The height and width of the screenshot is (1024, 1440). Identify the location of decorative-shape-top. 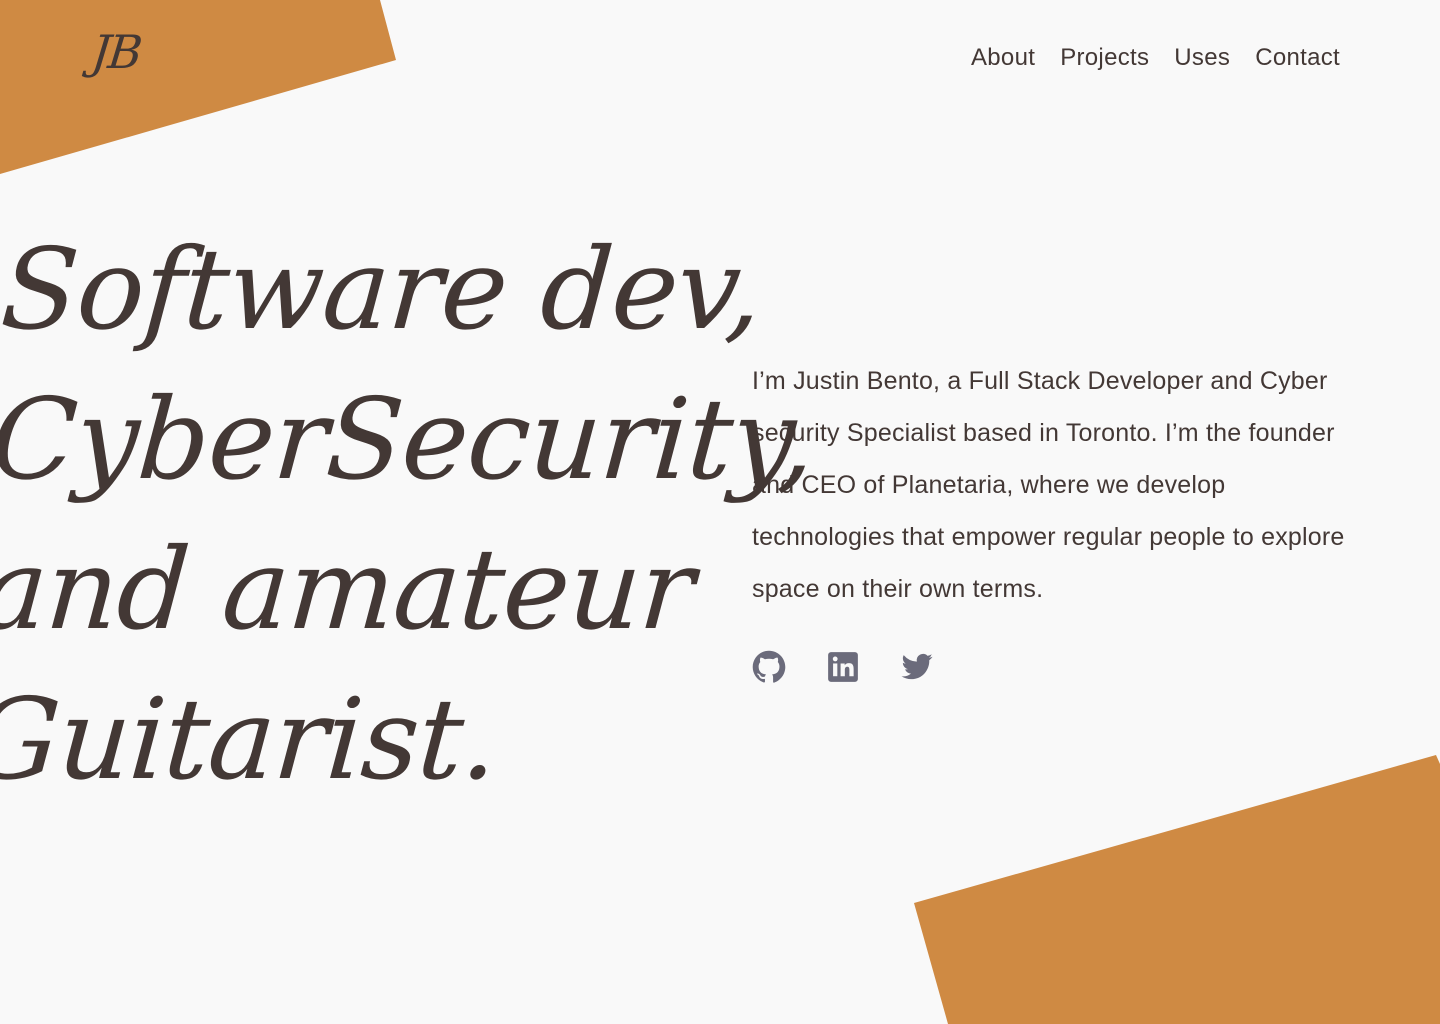
(198, 87).